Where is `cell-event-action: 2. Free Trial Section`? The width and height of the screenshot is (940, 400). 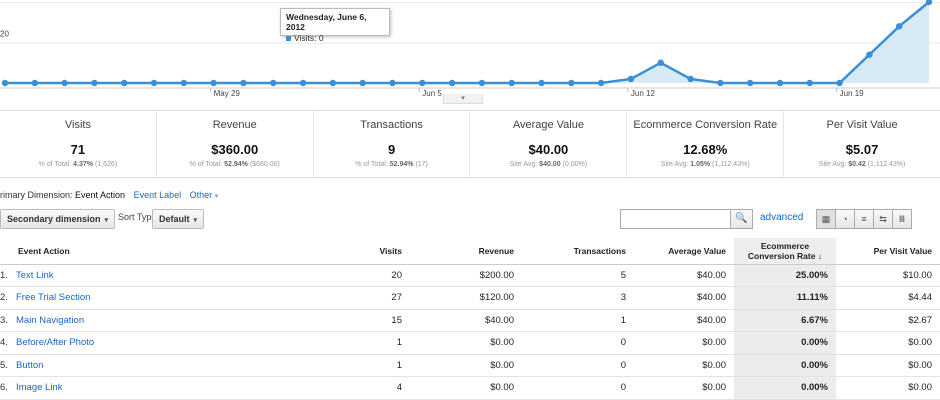 cell-event-action: 2. Free Trial Section is located at coordinates (165, 298).